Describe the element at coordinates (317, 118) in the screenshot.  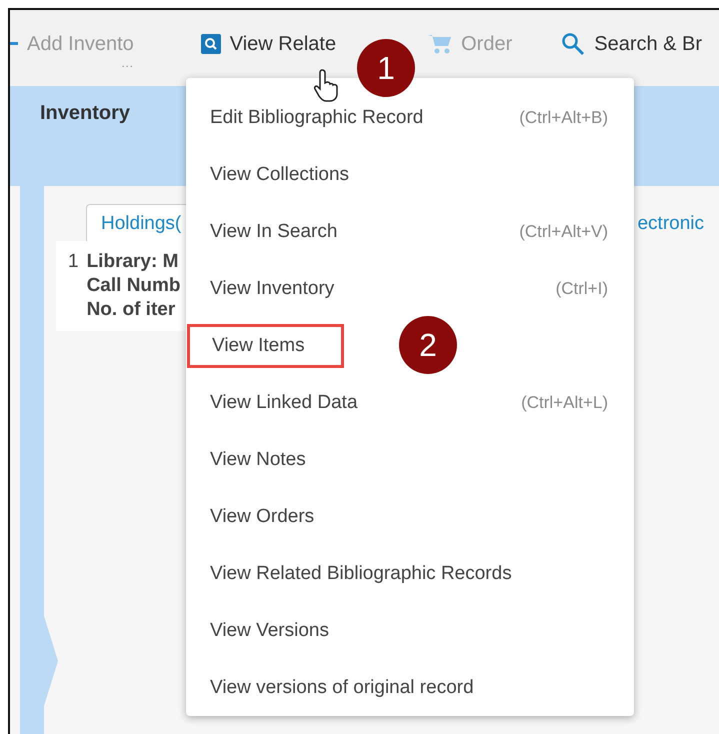
I see `menu-item: Edit Bibliographic Record` at that location.